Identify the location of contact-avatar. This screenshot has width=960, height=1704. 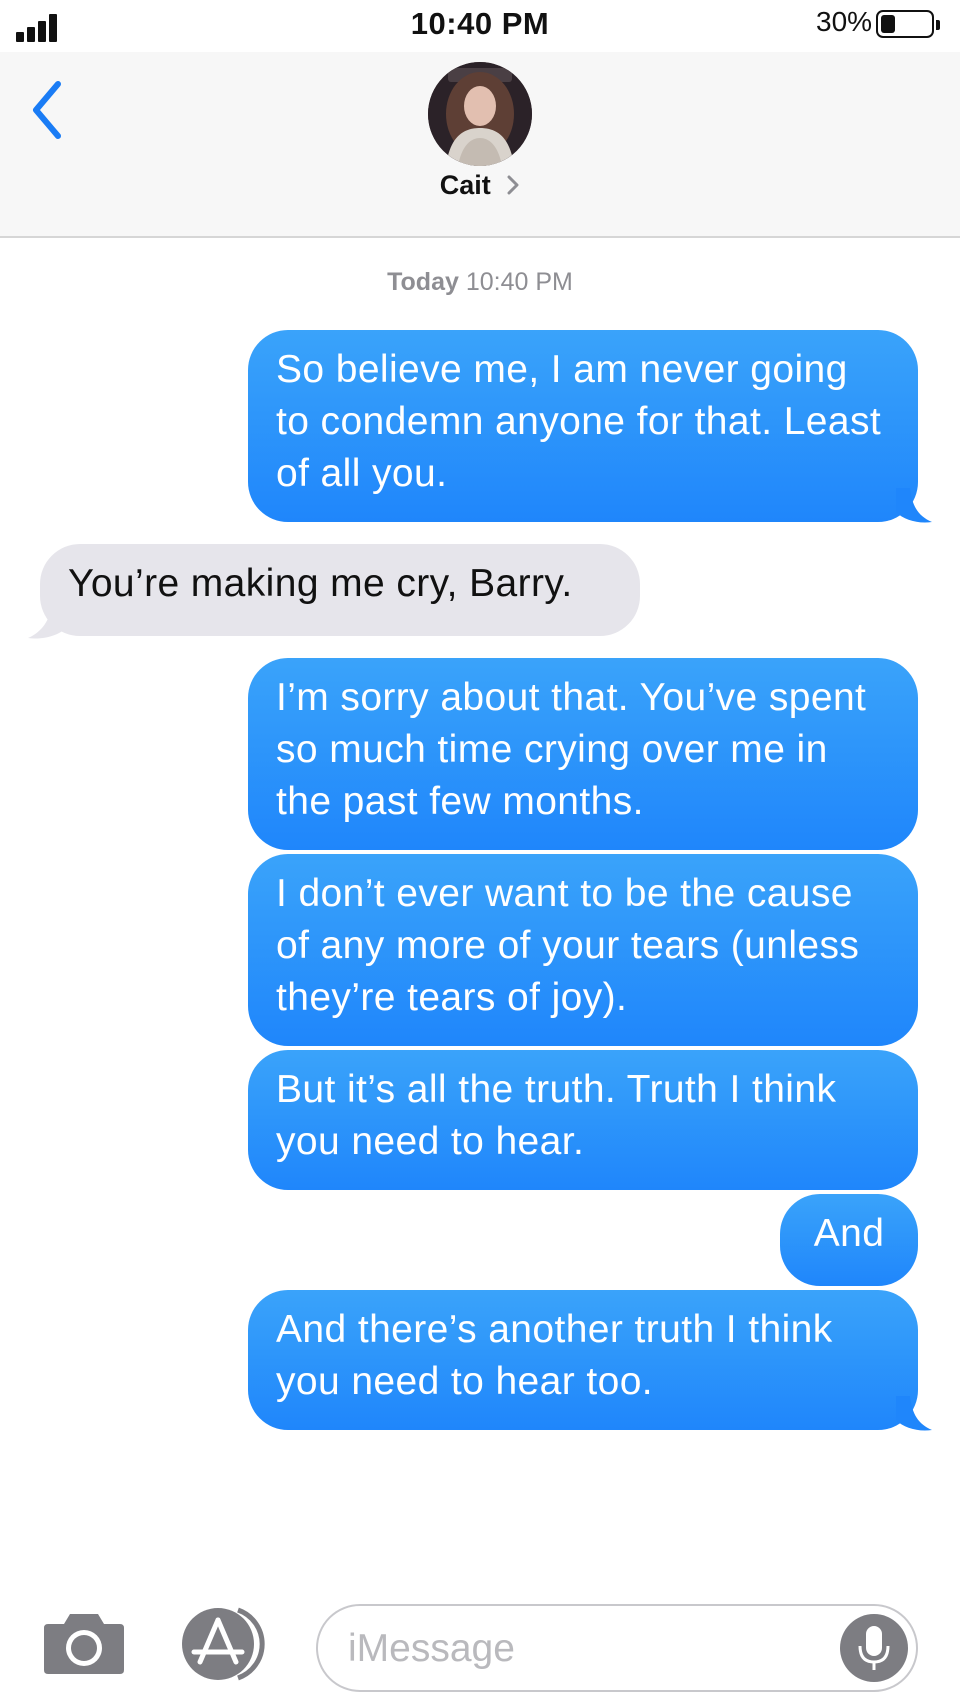
(480, 114).